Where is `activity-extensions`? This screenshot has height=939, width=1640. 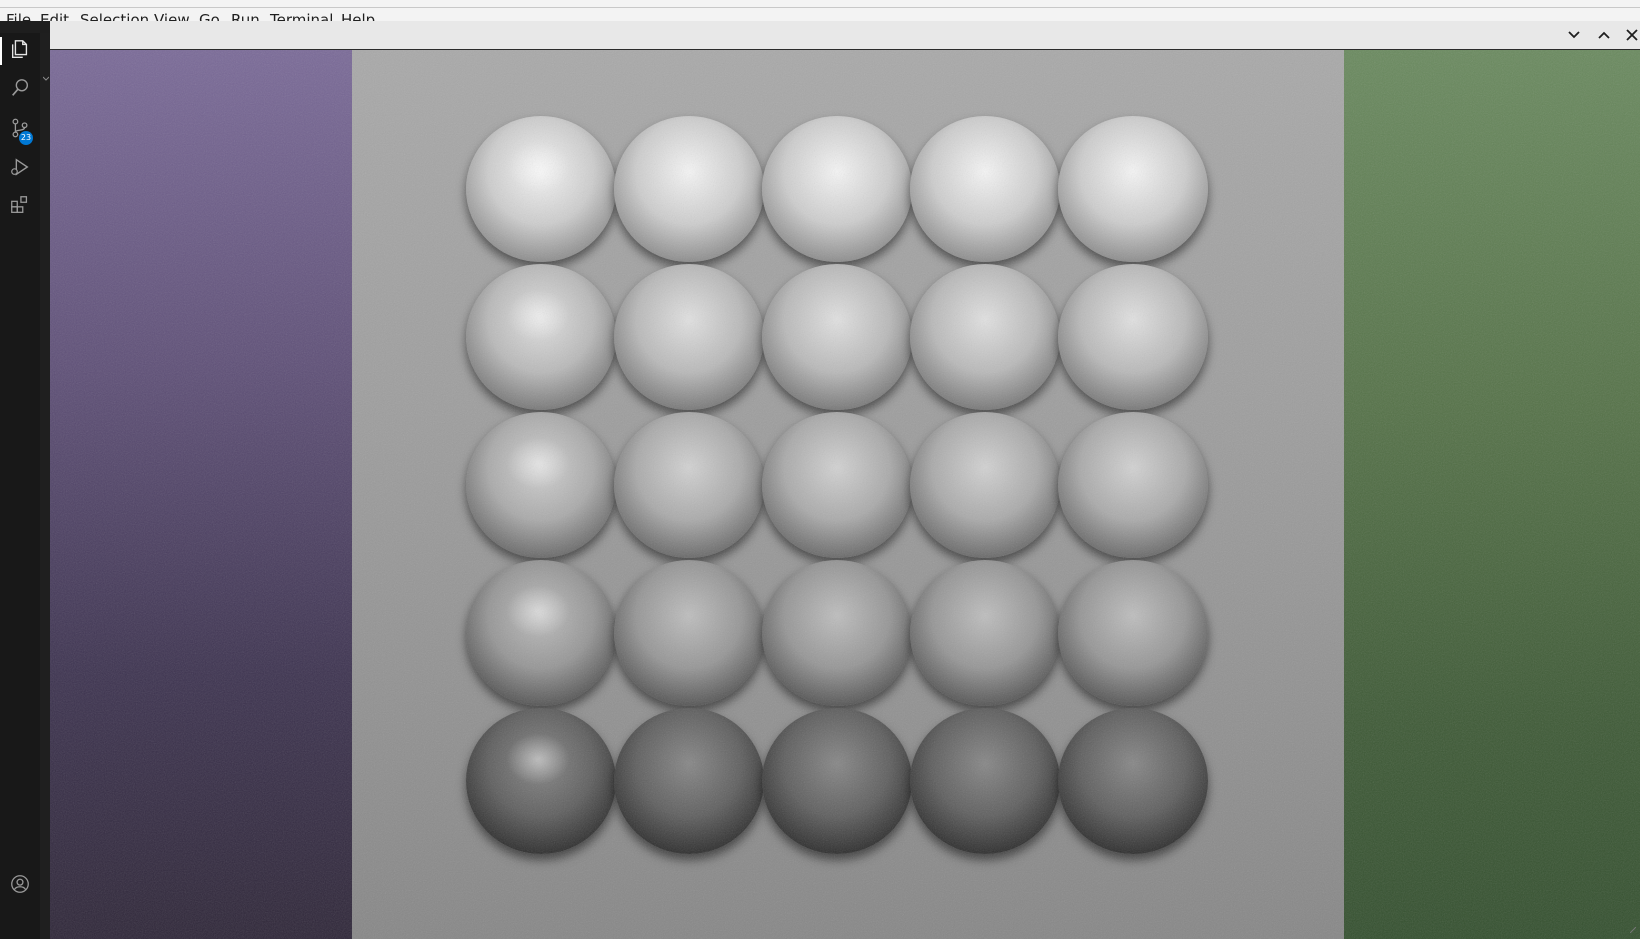 activity-extensions is located at coordinates (20, 207).